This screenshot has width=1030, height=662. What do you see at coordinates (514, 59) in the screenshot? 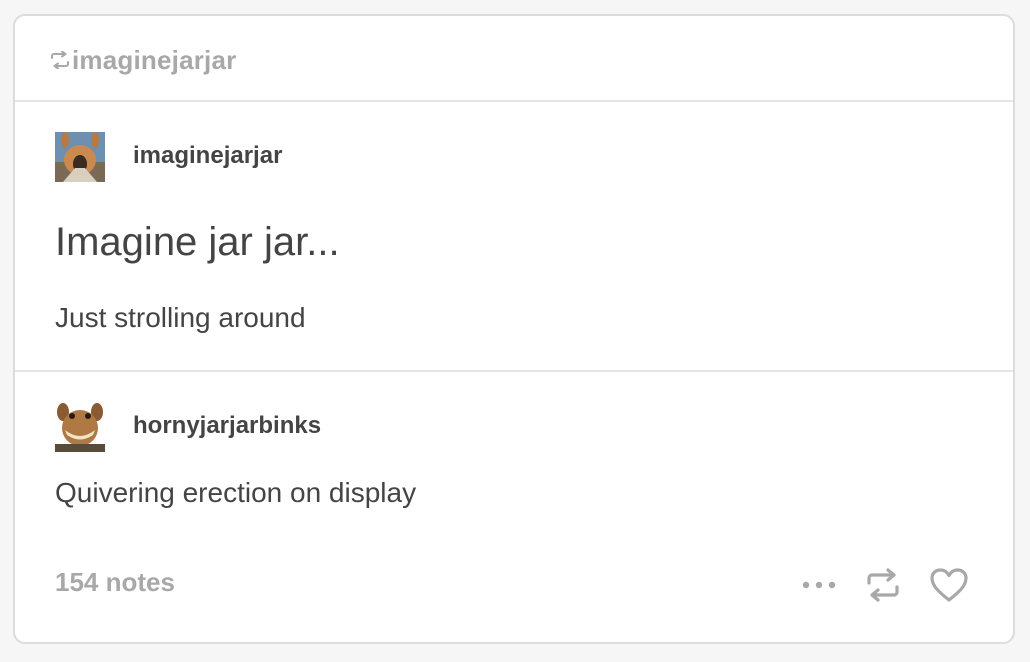
I see `reblog-header: imaginejarjar` at bounding box center [514, 59].